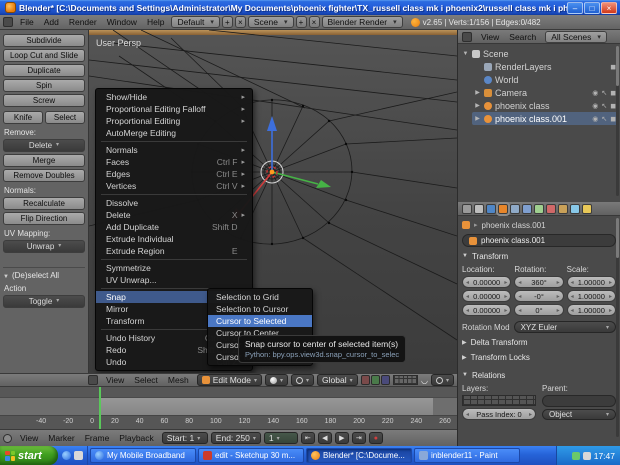  Describe the element at coordinates (174, 150) in the screenshot. I see `menu-item: Normals` at that location.